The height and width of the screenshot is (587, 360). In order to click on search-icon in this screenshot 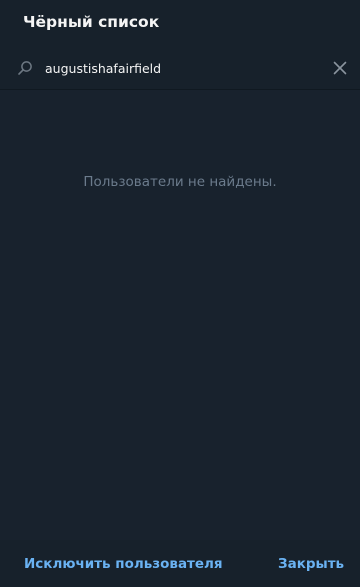, I will do `click(25, 68)`.